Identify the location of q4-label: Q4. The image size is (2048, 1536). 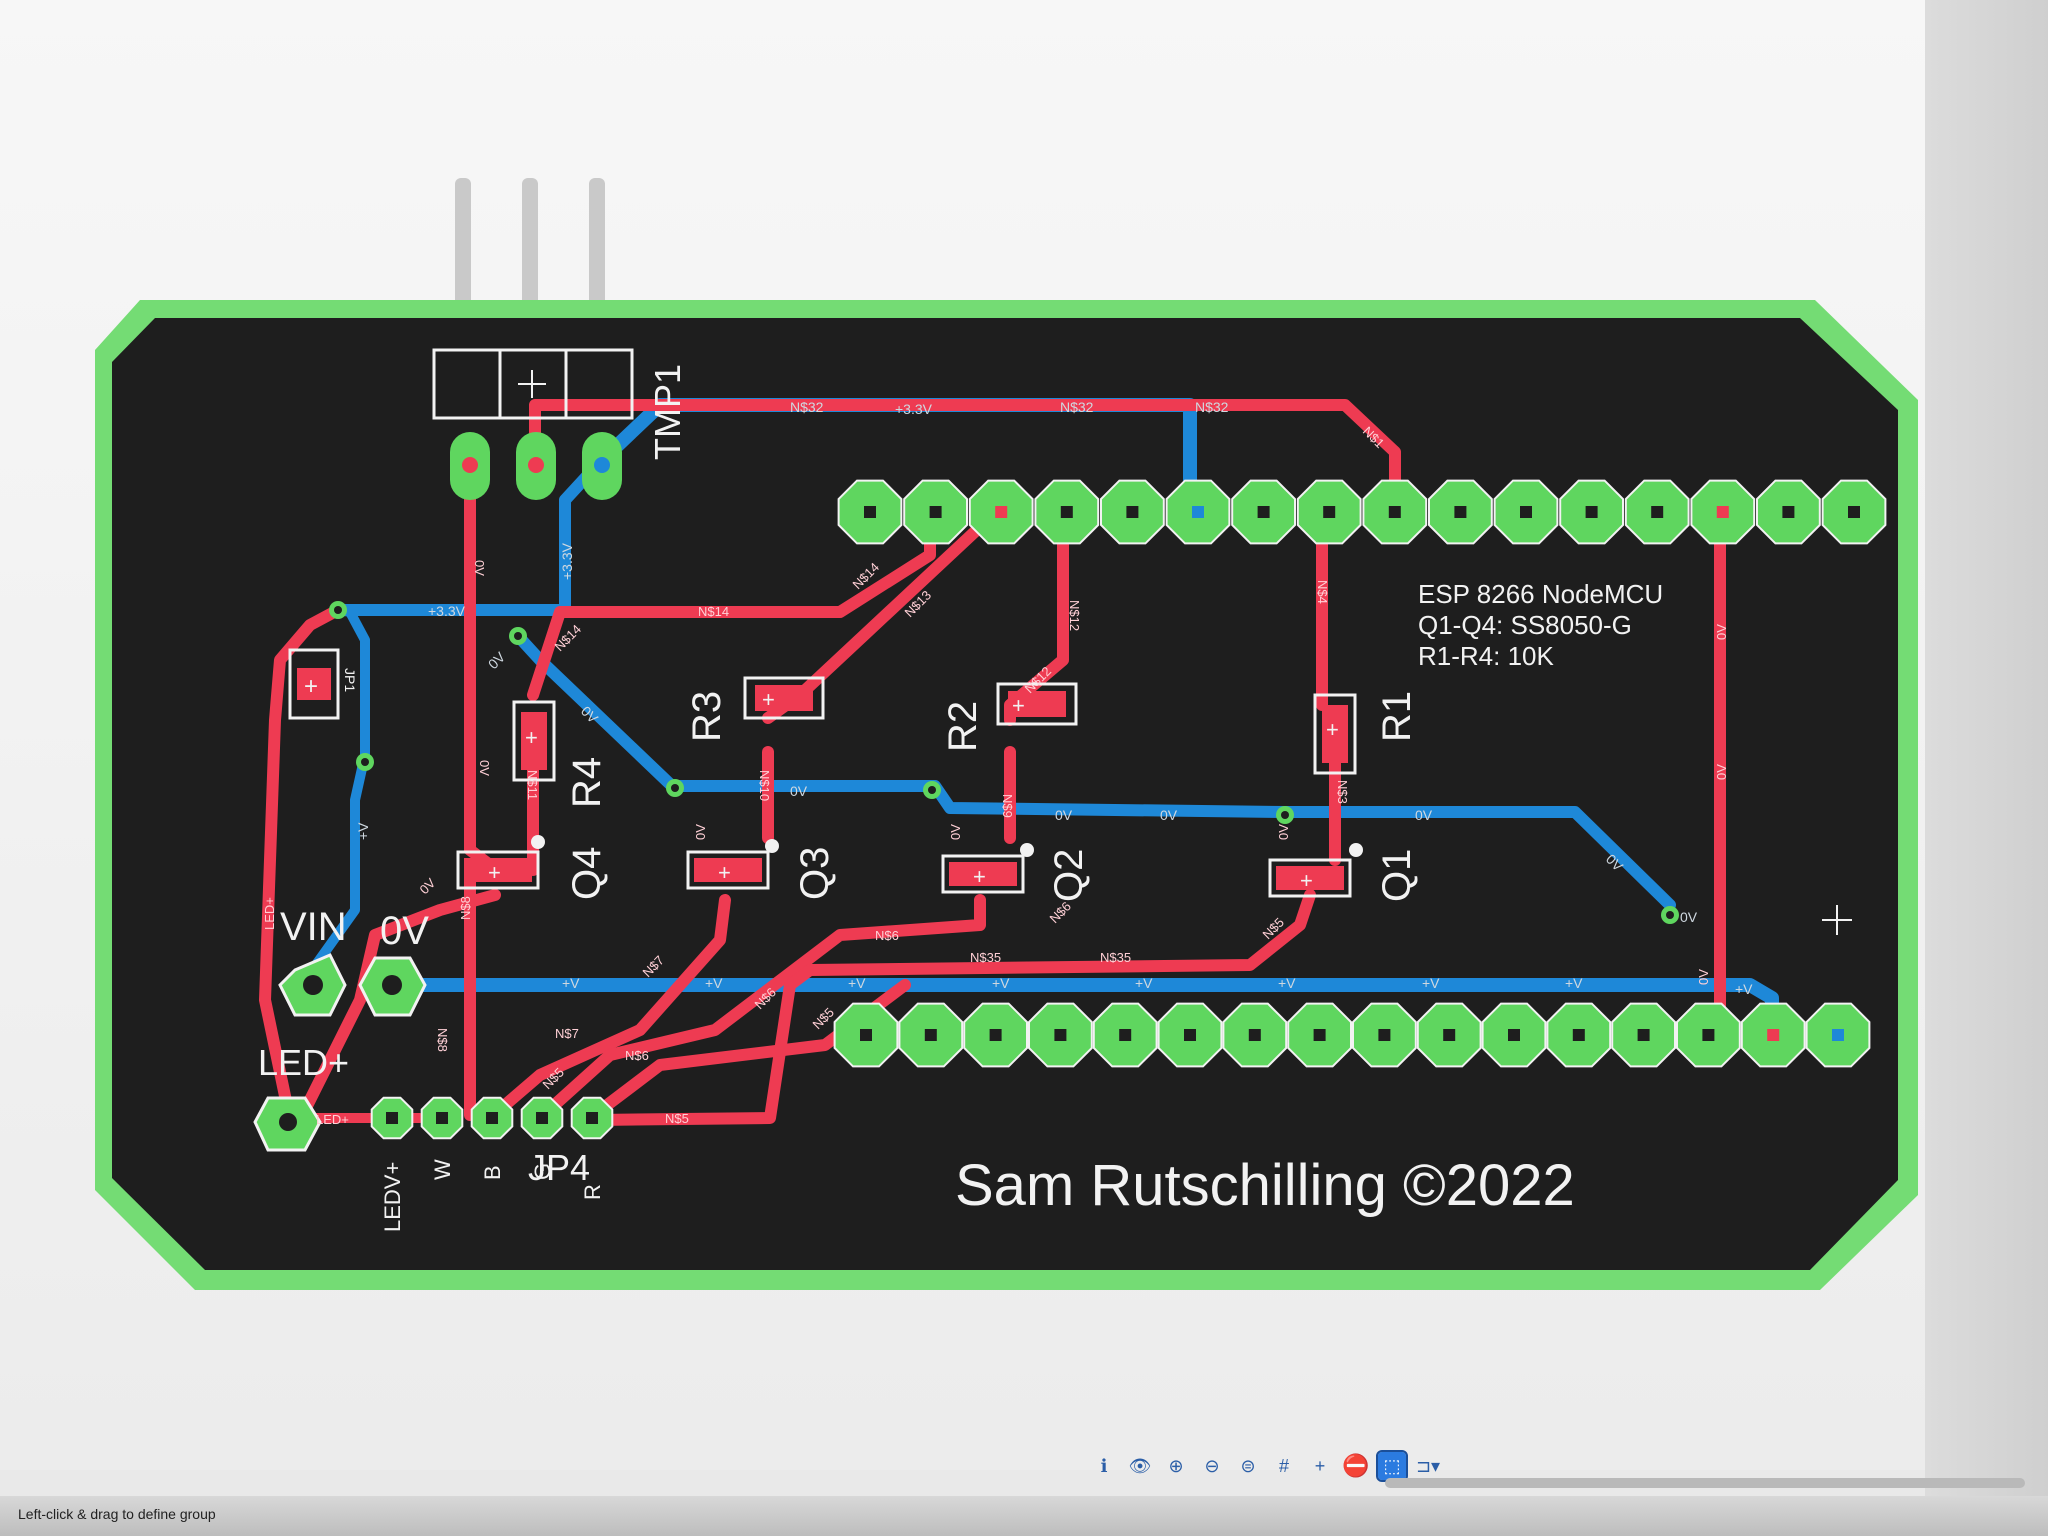
(587, 873).